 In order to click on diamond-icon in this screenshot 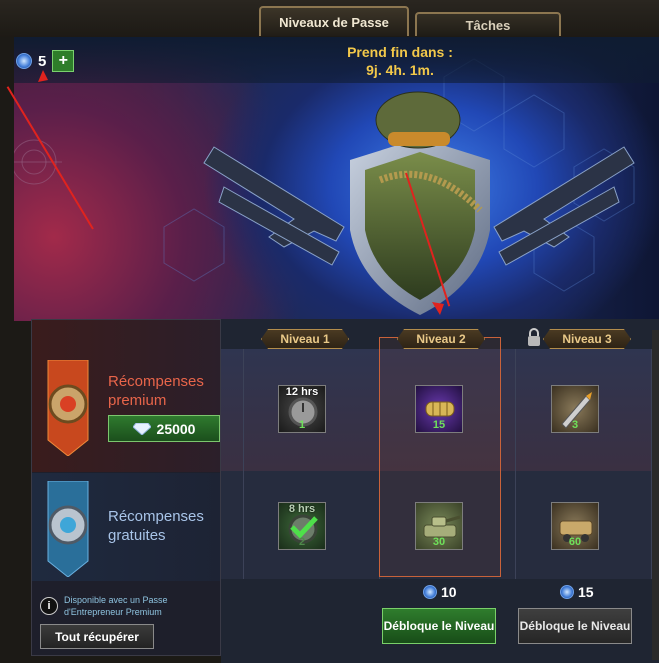, I will do `click(141, 428)`.